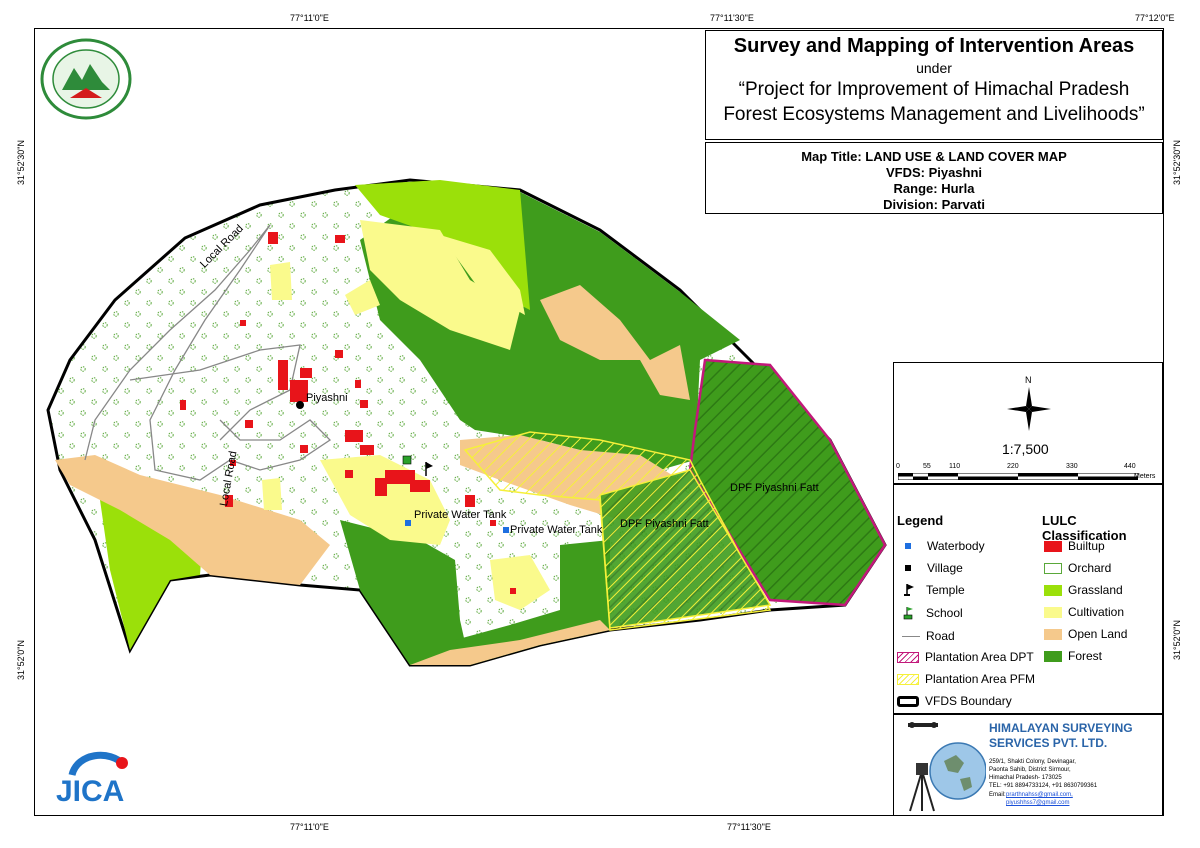  What do you see at coordinates (664, 524) in the screenshot?
I see `label-dpf-1: DPF Piyashni Fatt` at bounding box center [664, 524].